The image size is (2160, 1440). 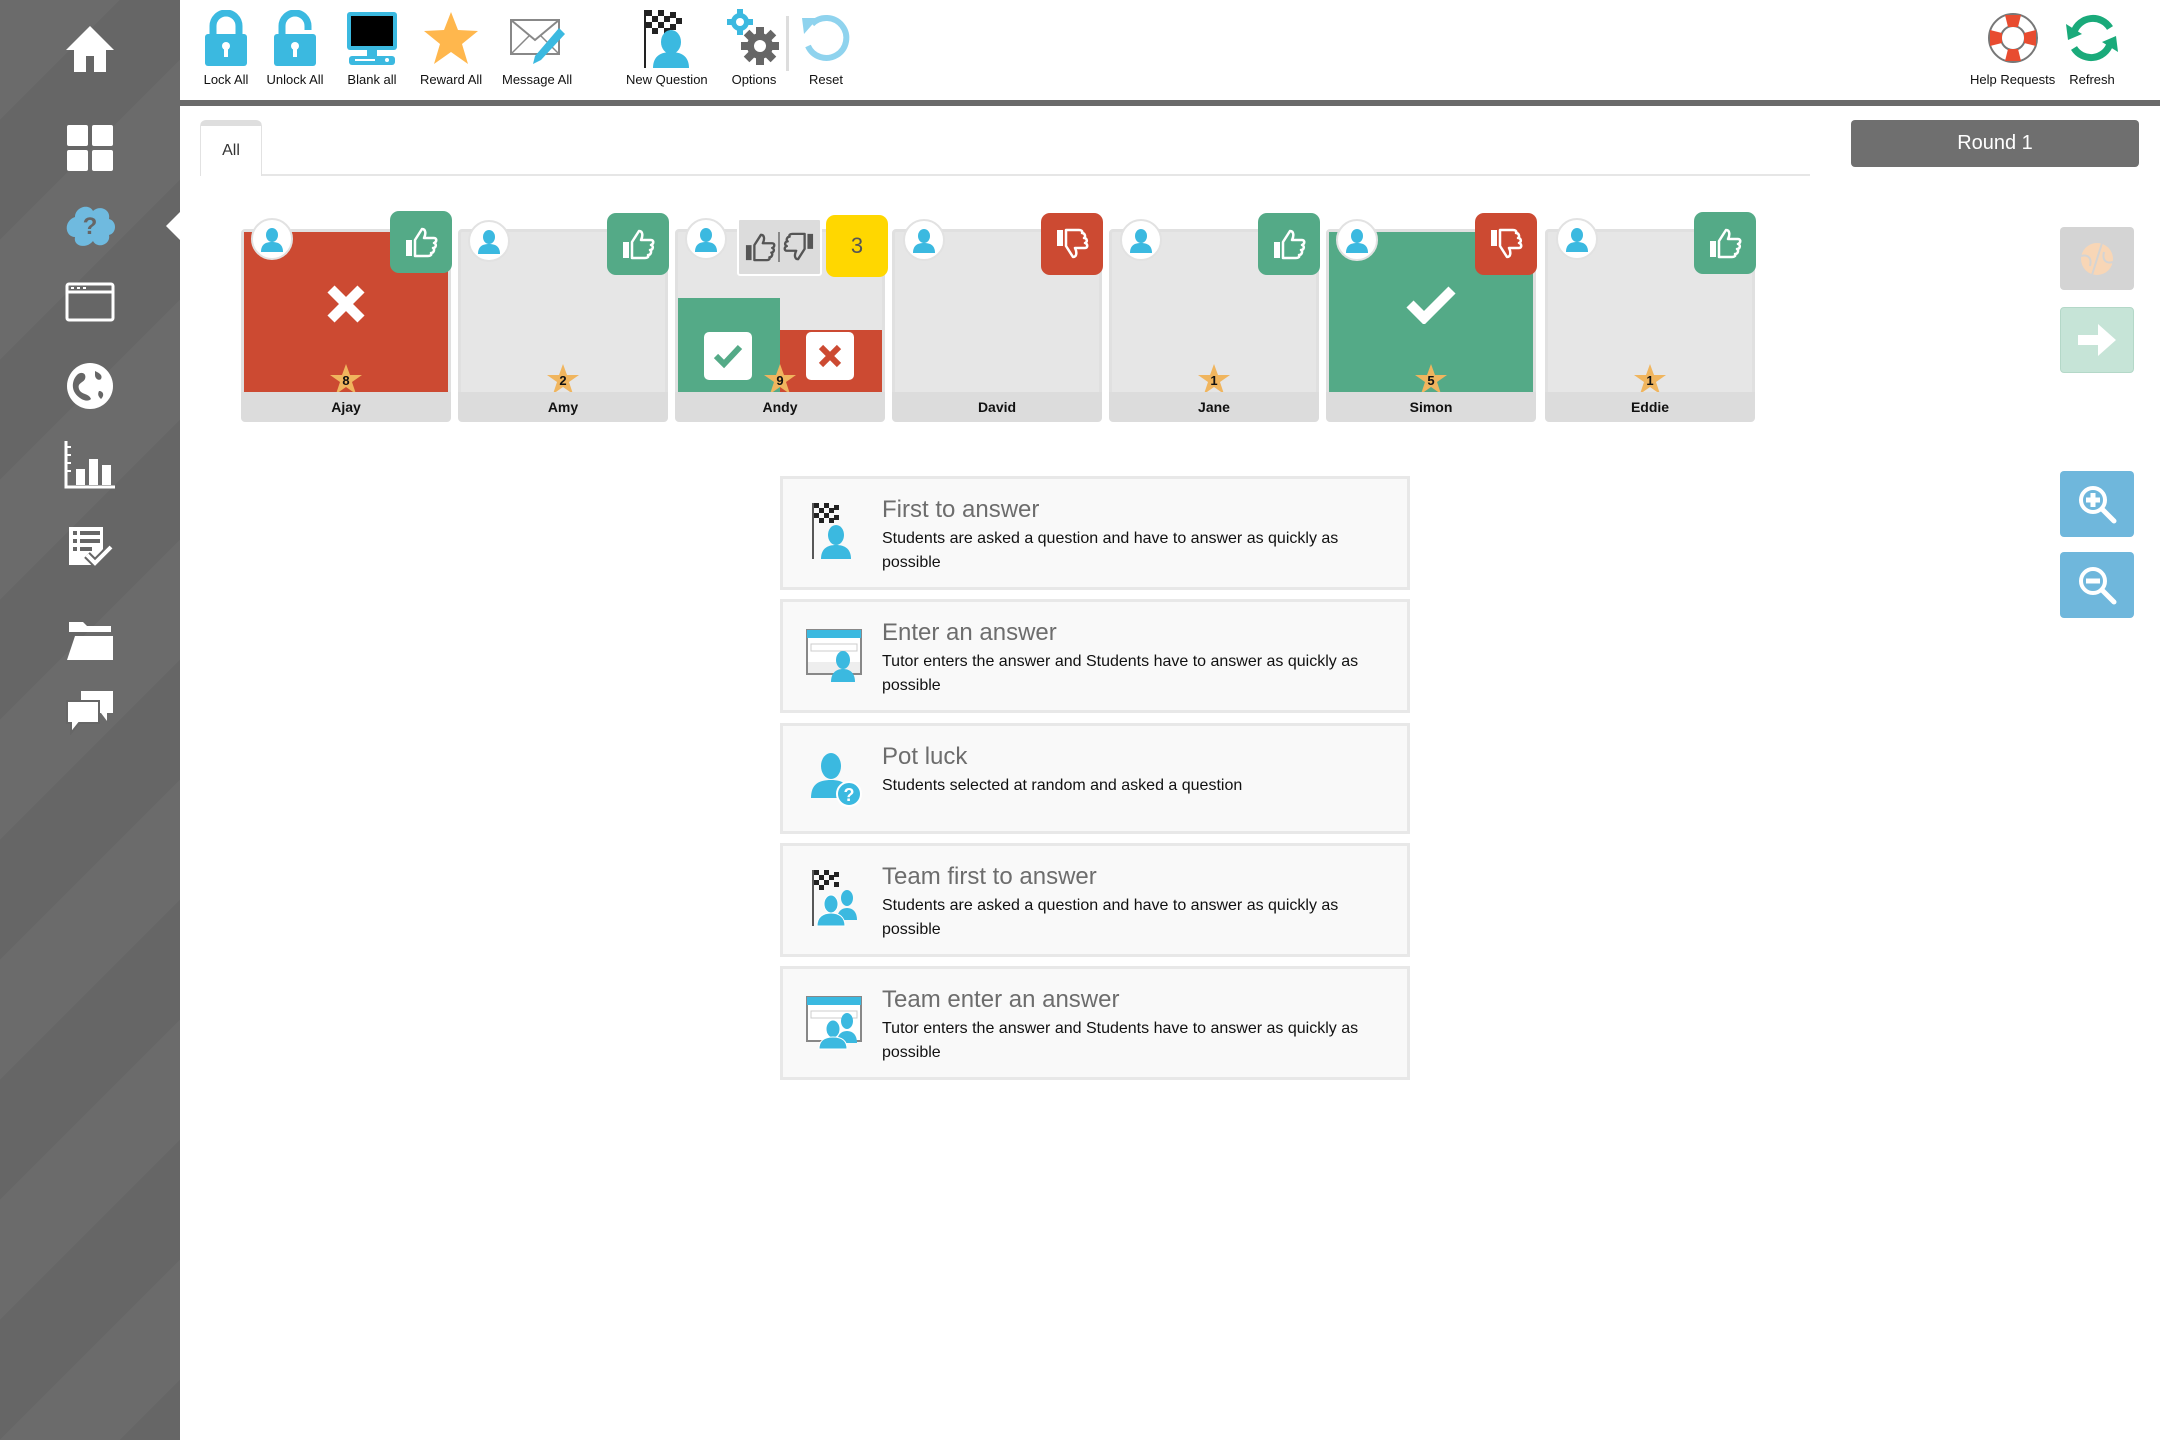 I want to click on globe-icon, so click(x=90, y=386).